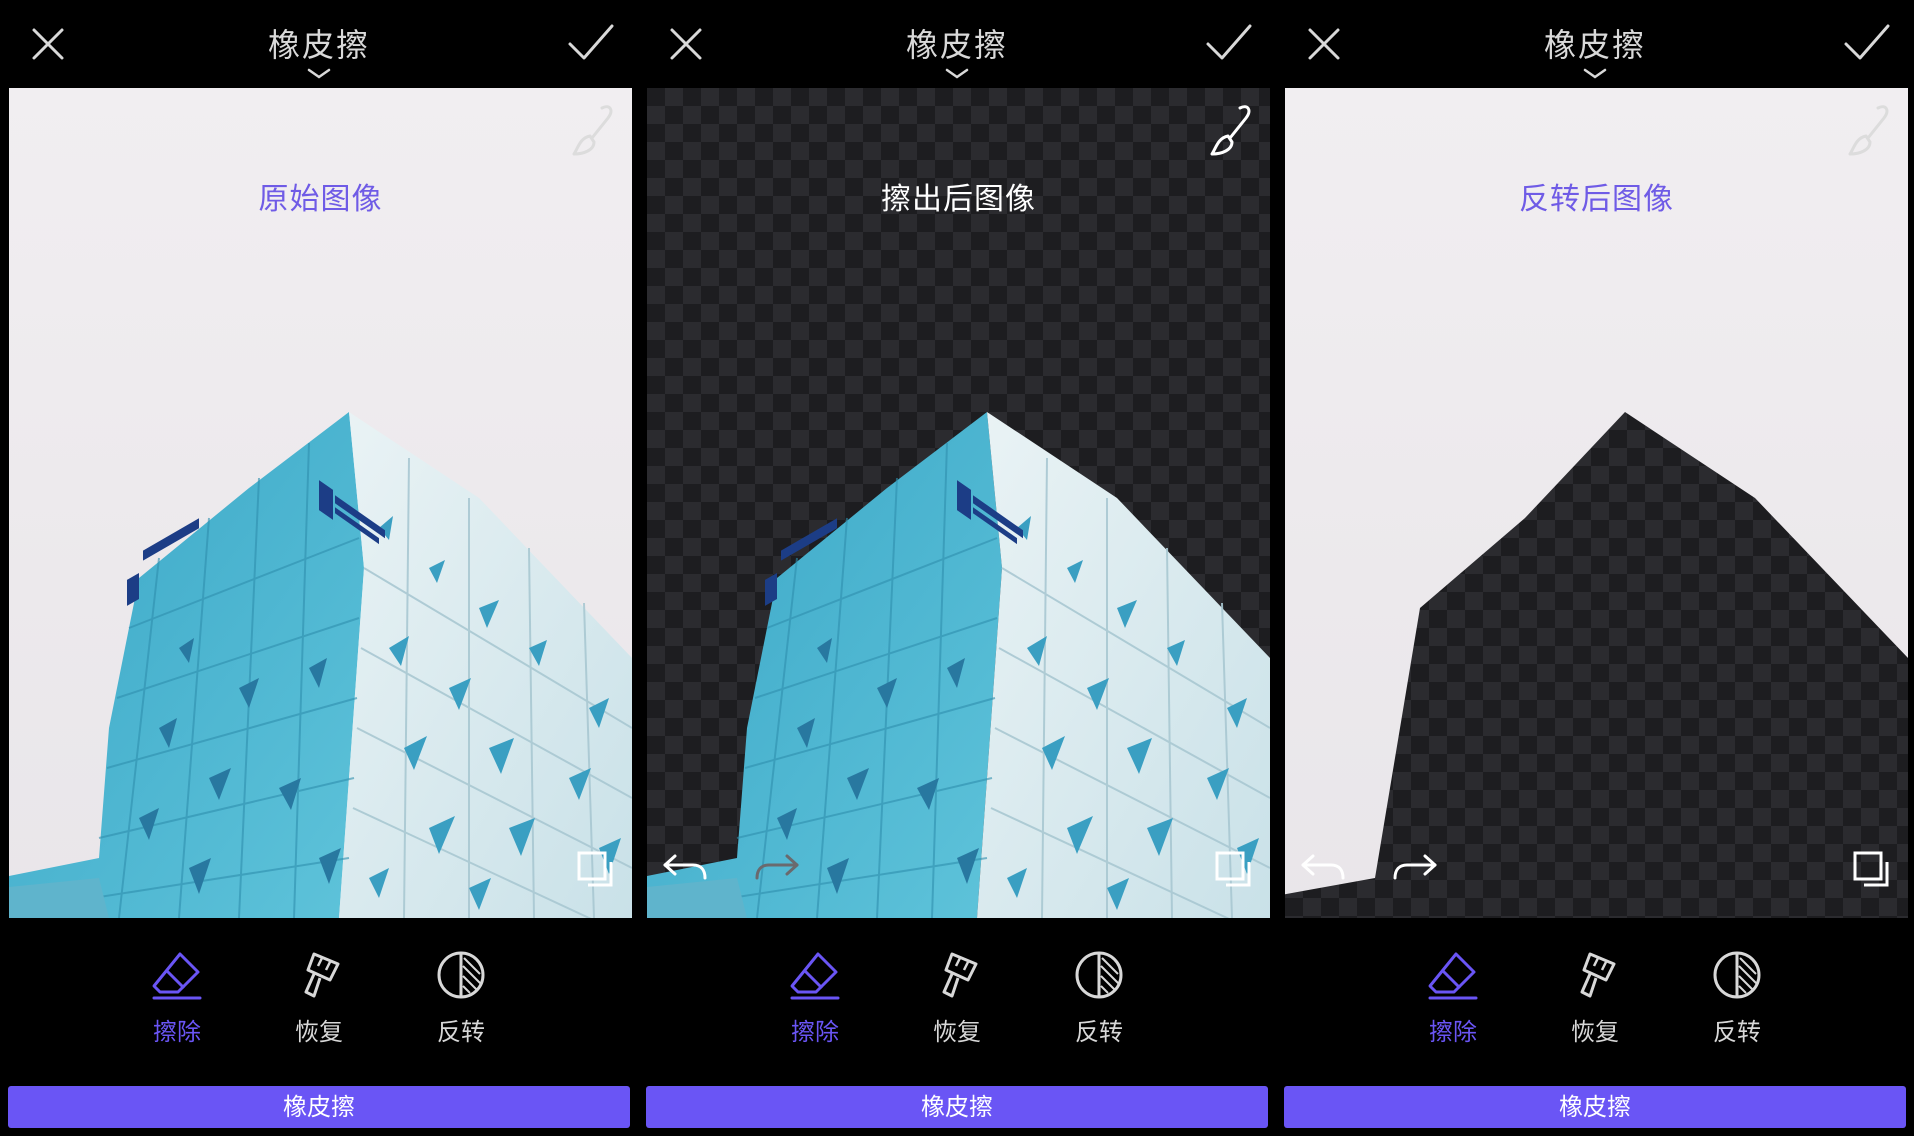 The width and height of the screenshot is (1914, 1136). I want to click on canvas-caption: 反转后图像, so click(1596, 199).